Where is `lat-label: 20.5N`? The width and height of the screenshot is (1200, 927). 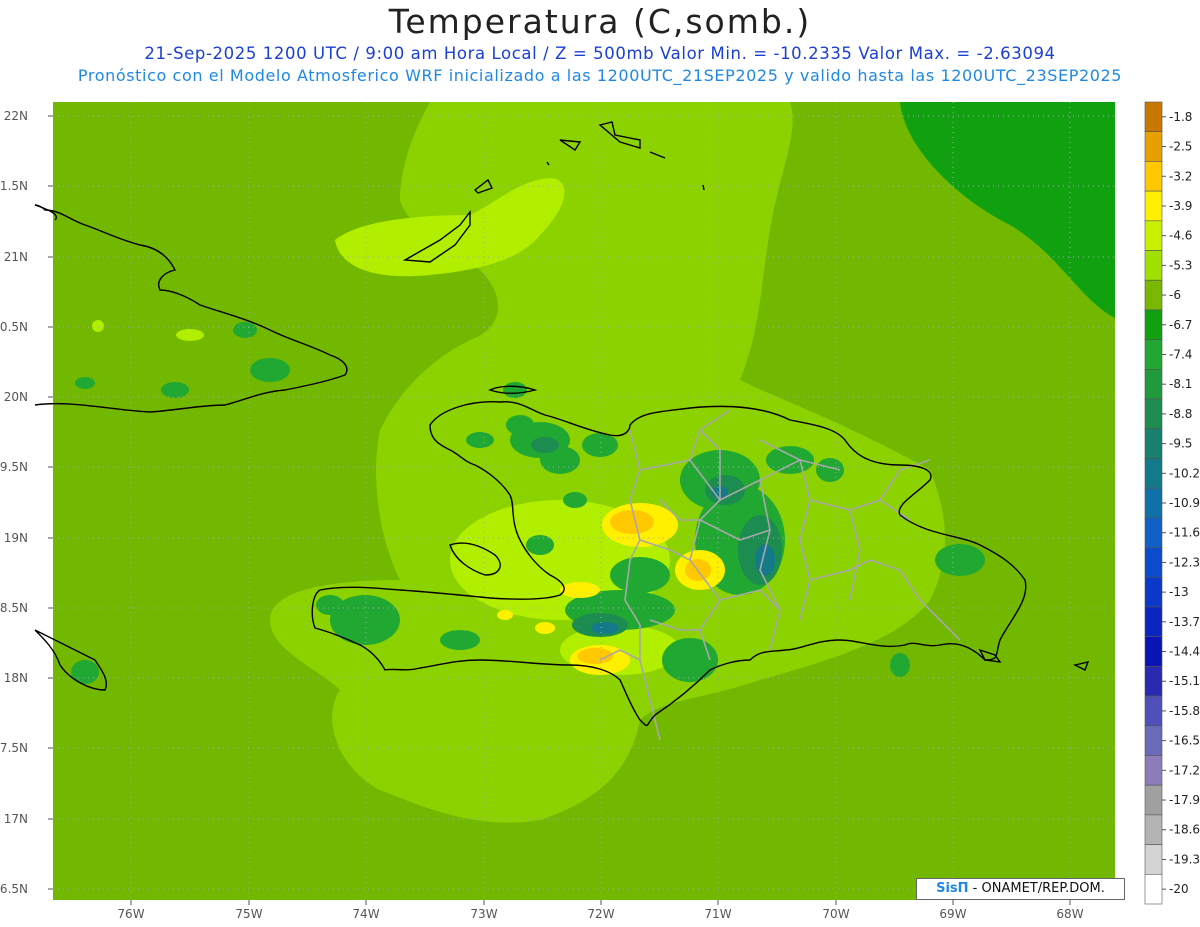 lat-label: 20.5N is located at coordinates (14, 327).